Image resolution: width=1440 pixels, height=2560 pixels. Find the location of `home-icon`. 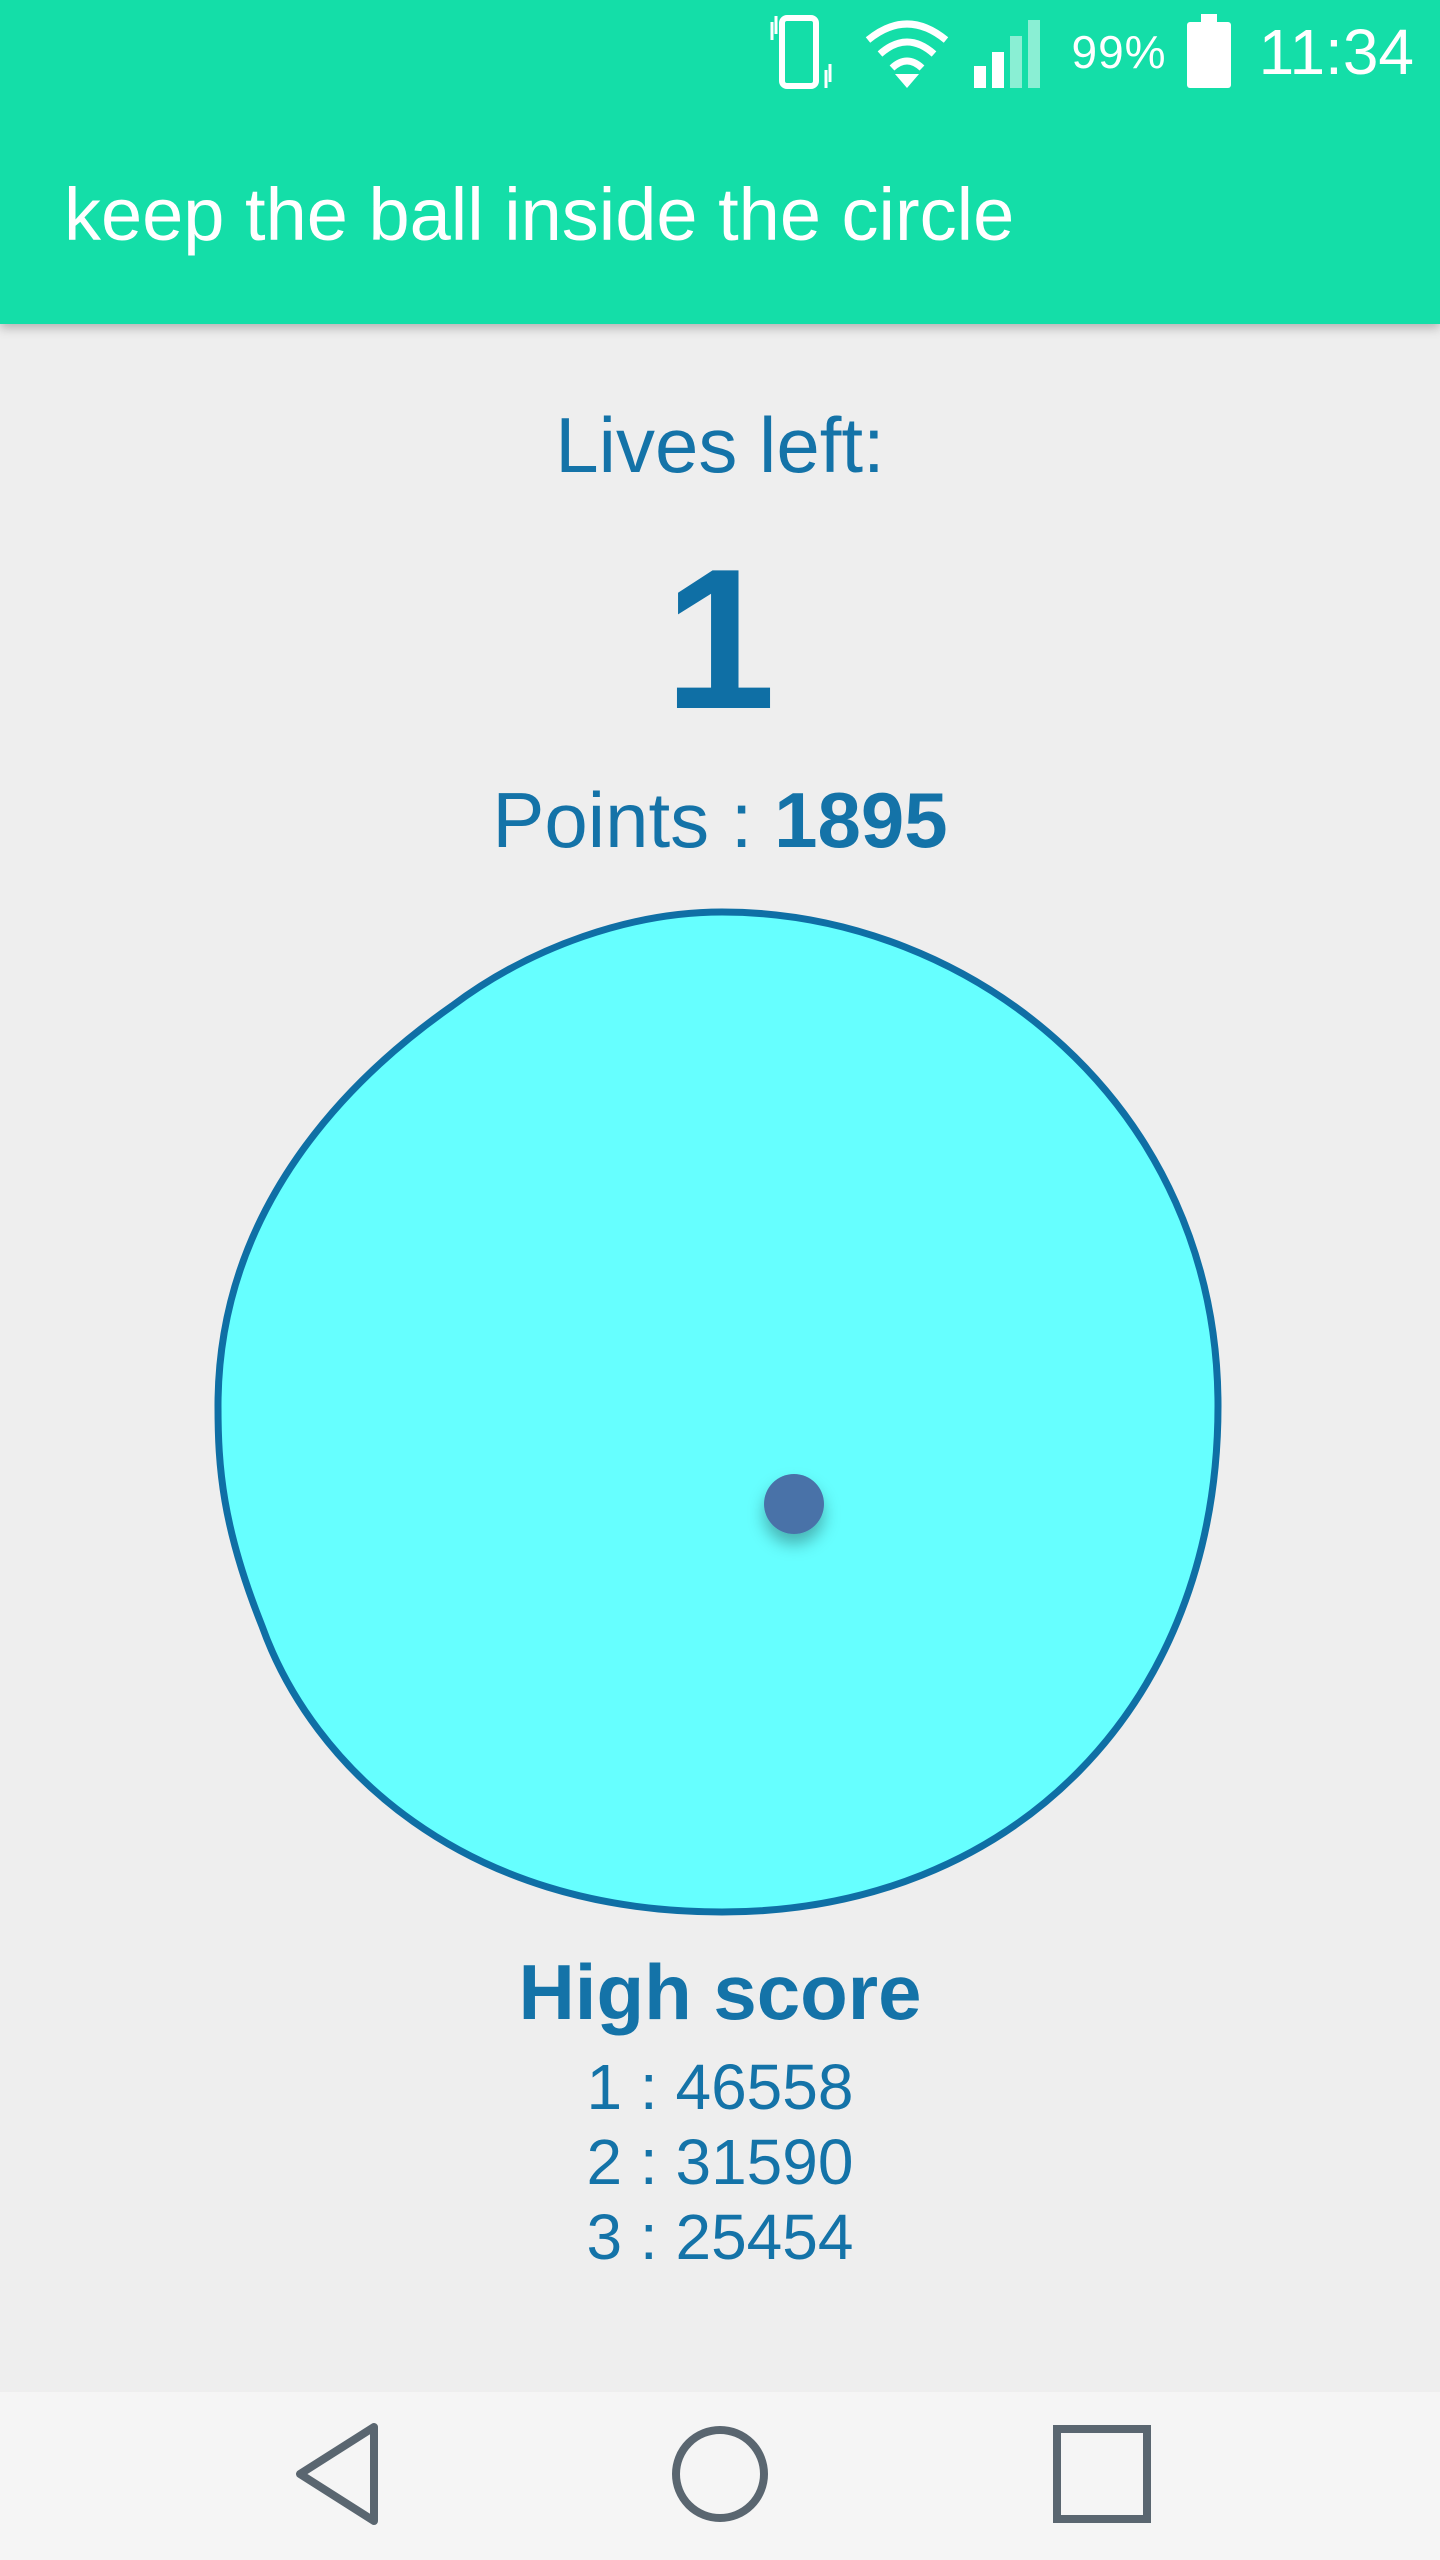

home-icon is located at coordinates (720, 2476).